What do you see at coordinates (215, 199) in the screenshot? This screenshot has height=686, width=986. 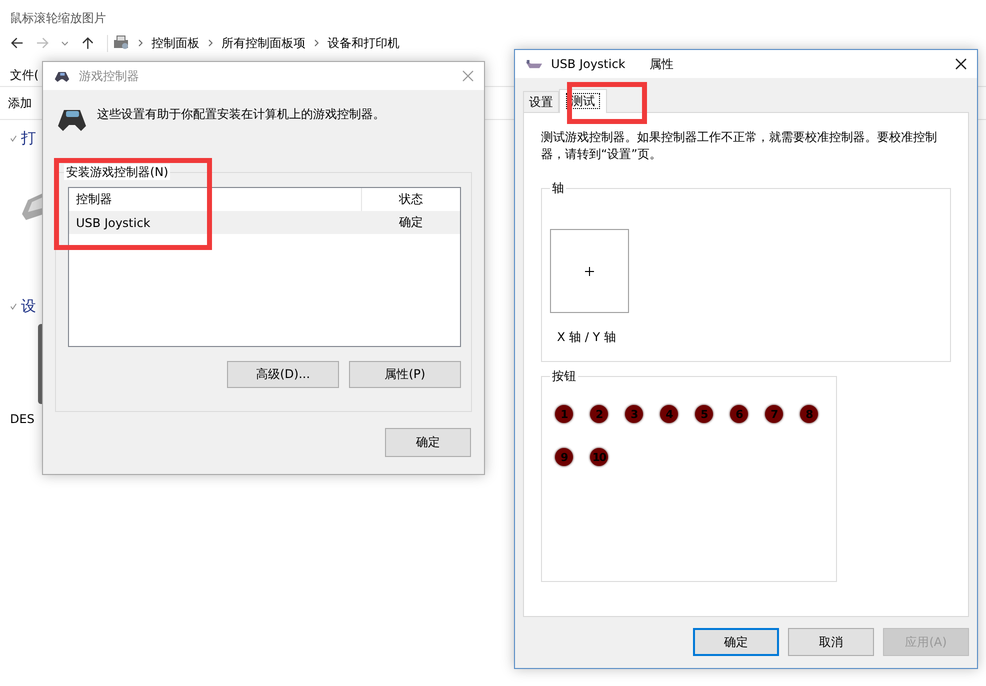 I see `column-header: 控制器` at bounding box center [215, 199].